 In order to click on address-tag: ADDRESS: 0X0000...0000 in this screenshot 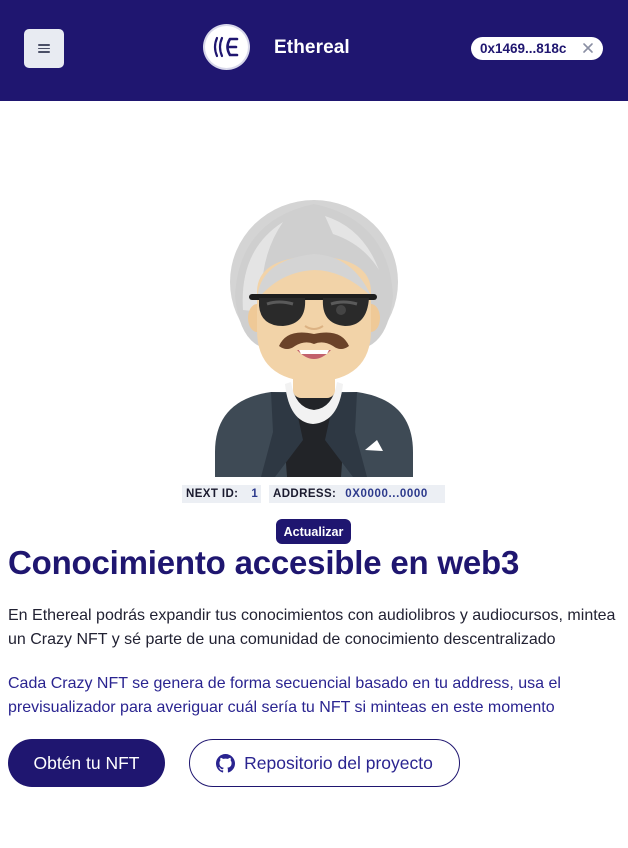, I will do `click(357, 494)`.